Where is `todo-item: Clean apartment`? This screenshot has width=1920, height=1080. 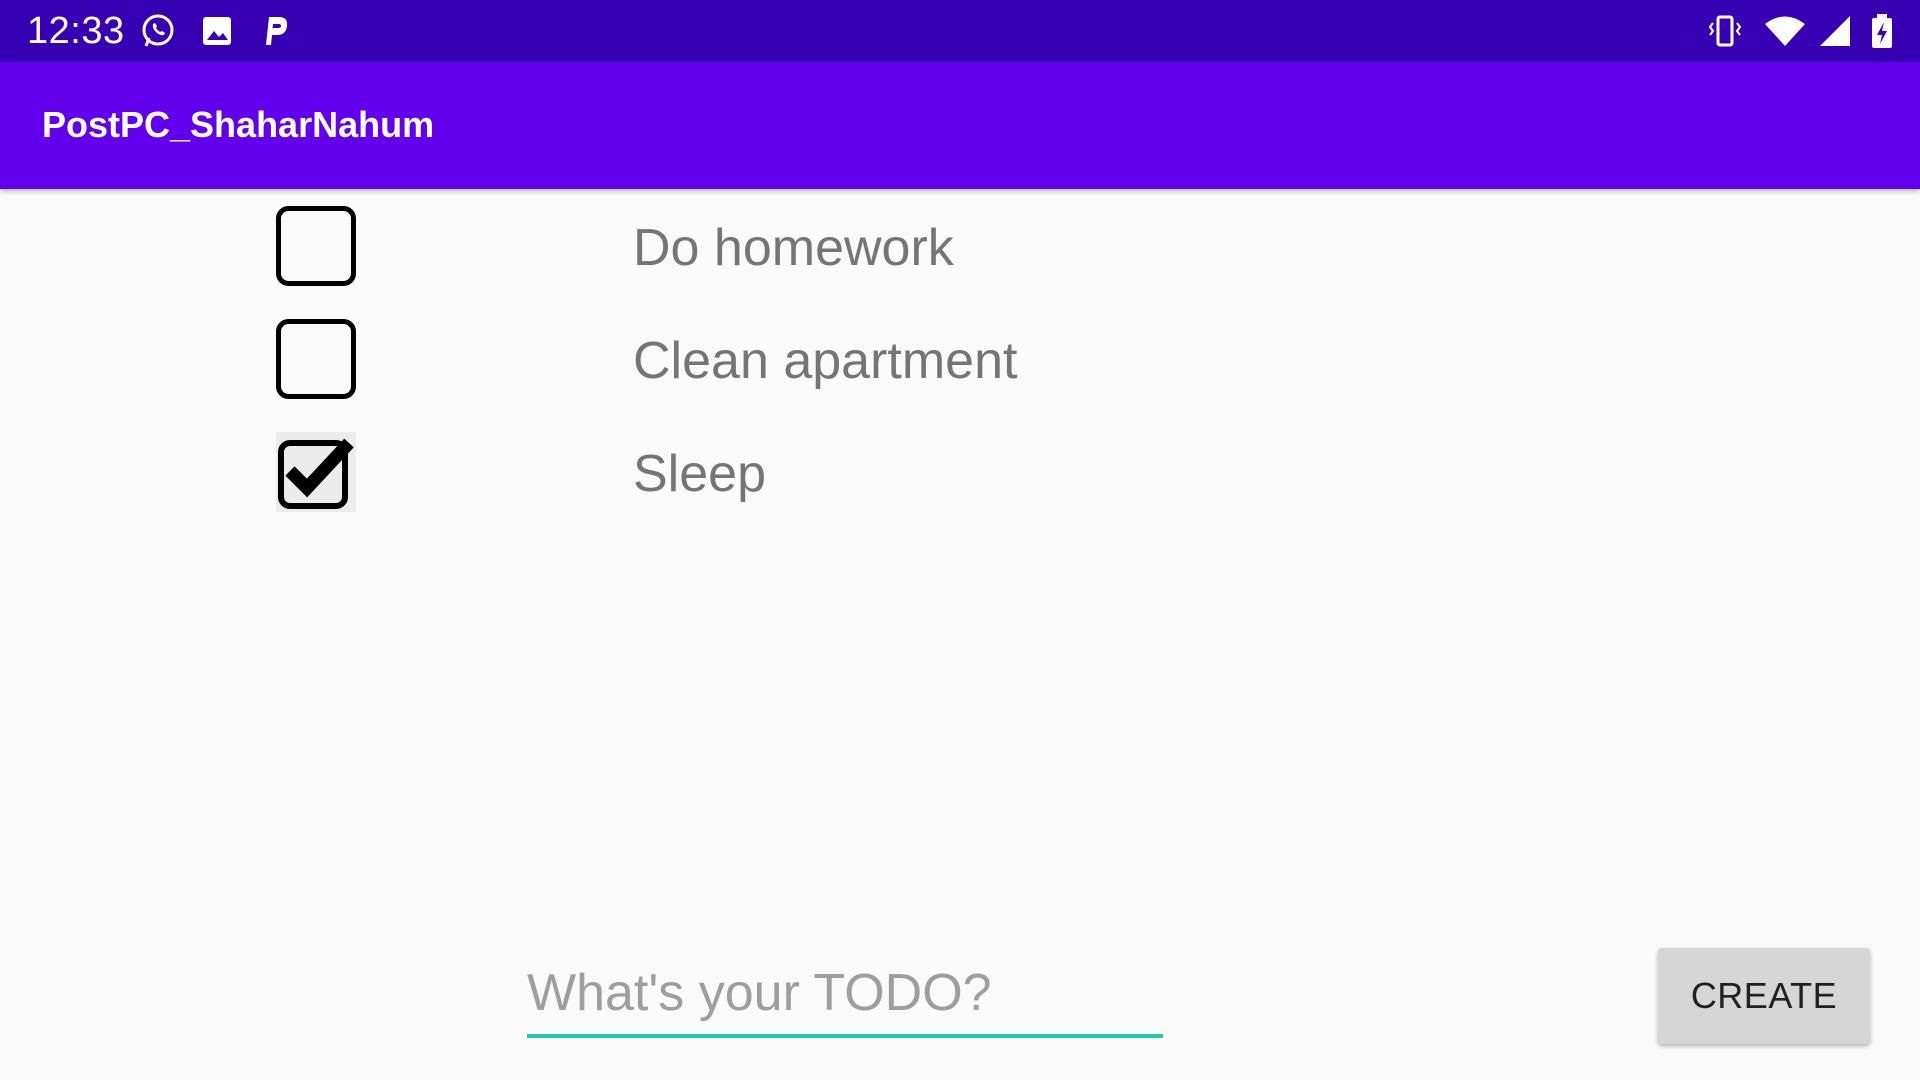 todo-item: Clean apartment is located at coordinates (960, 359).